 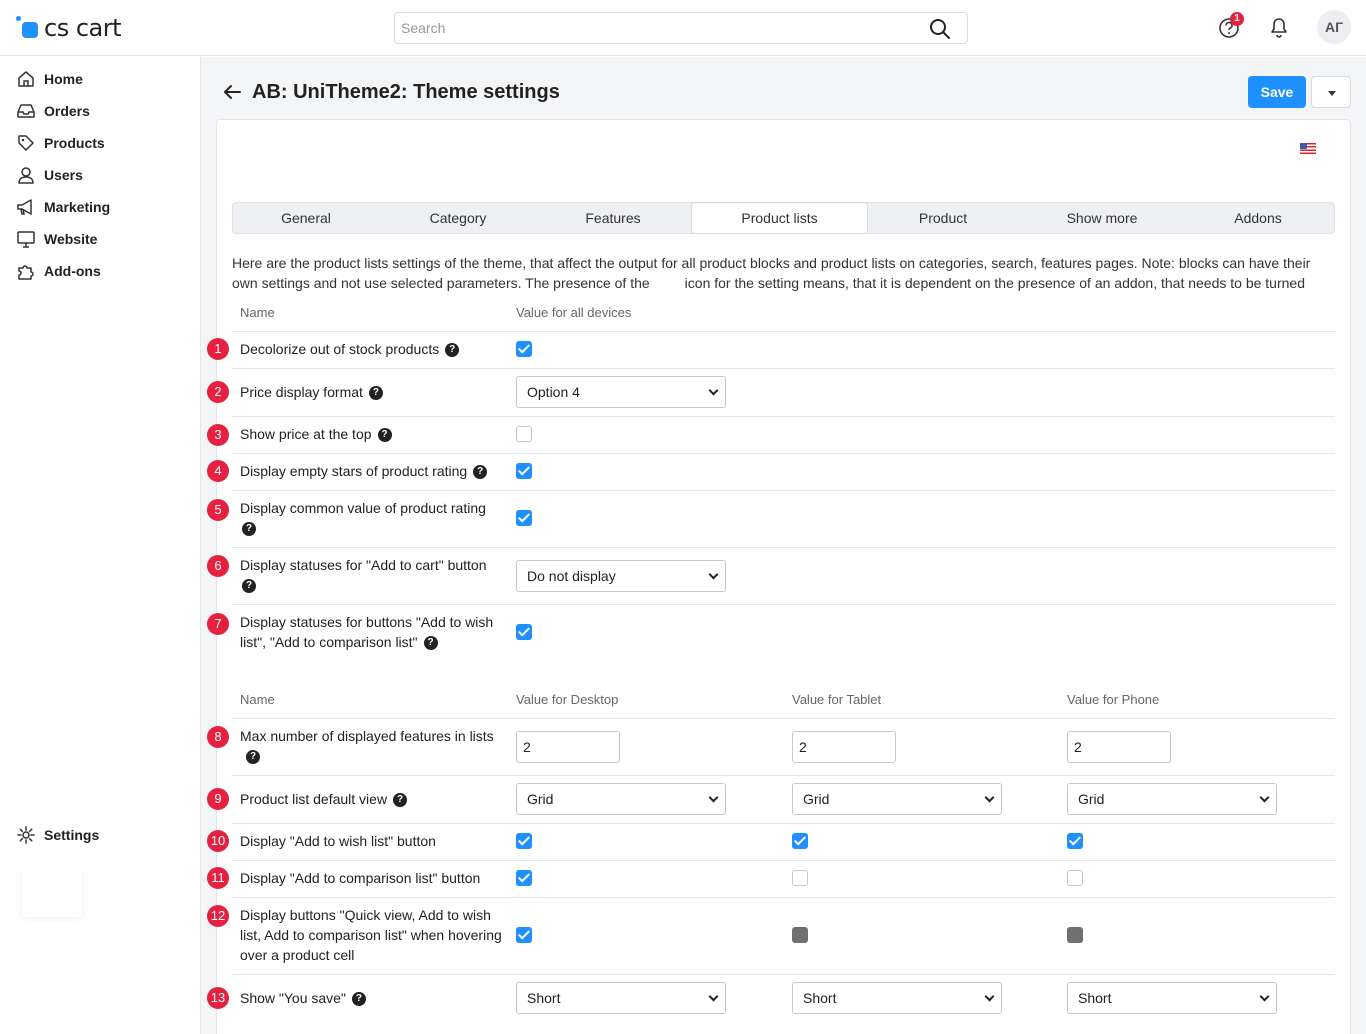 What do you see at coordinates (524, 518) in the screenshot?
I see `display-common-rating-checkbox` at bounding box center [524, 518].